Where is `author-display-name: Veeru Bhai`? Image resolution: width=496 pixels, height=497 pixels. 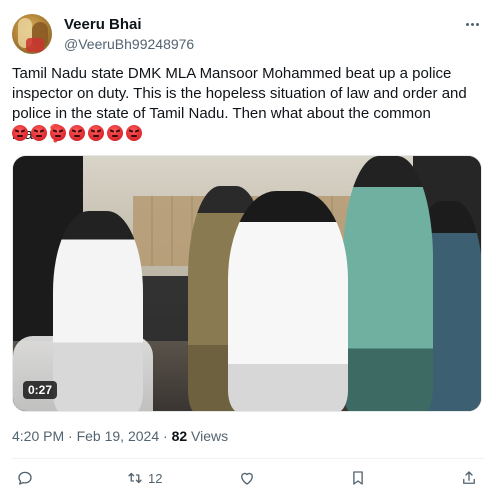 author-display-name: Veeru Bhai is located at coordinates (129, 25).